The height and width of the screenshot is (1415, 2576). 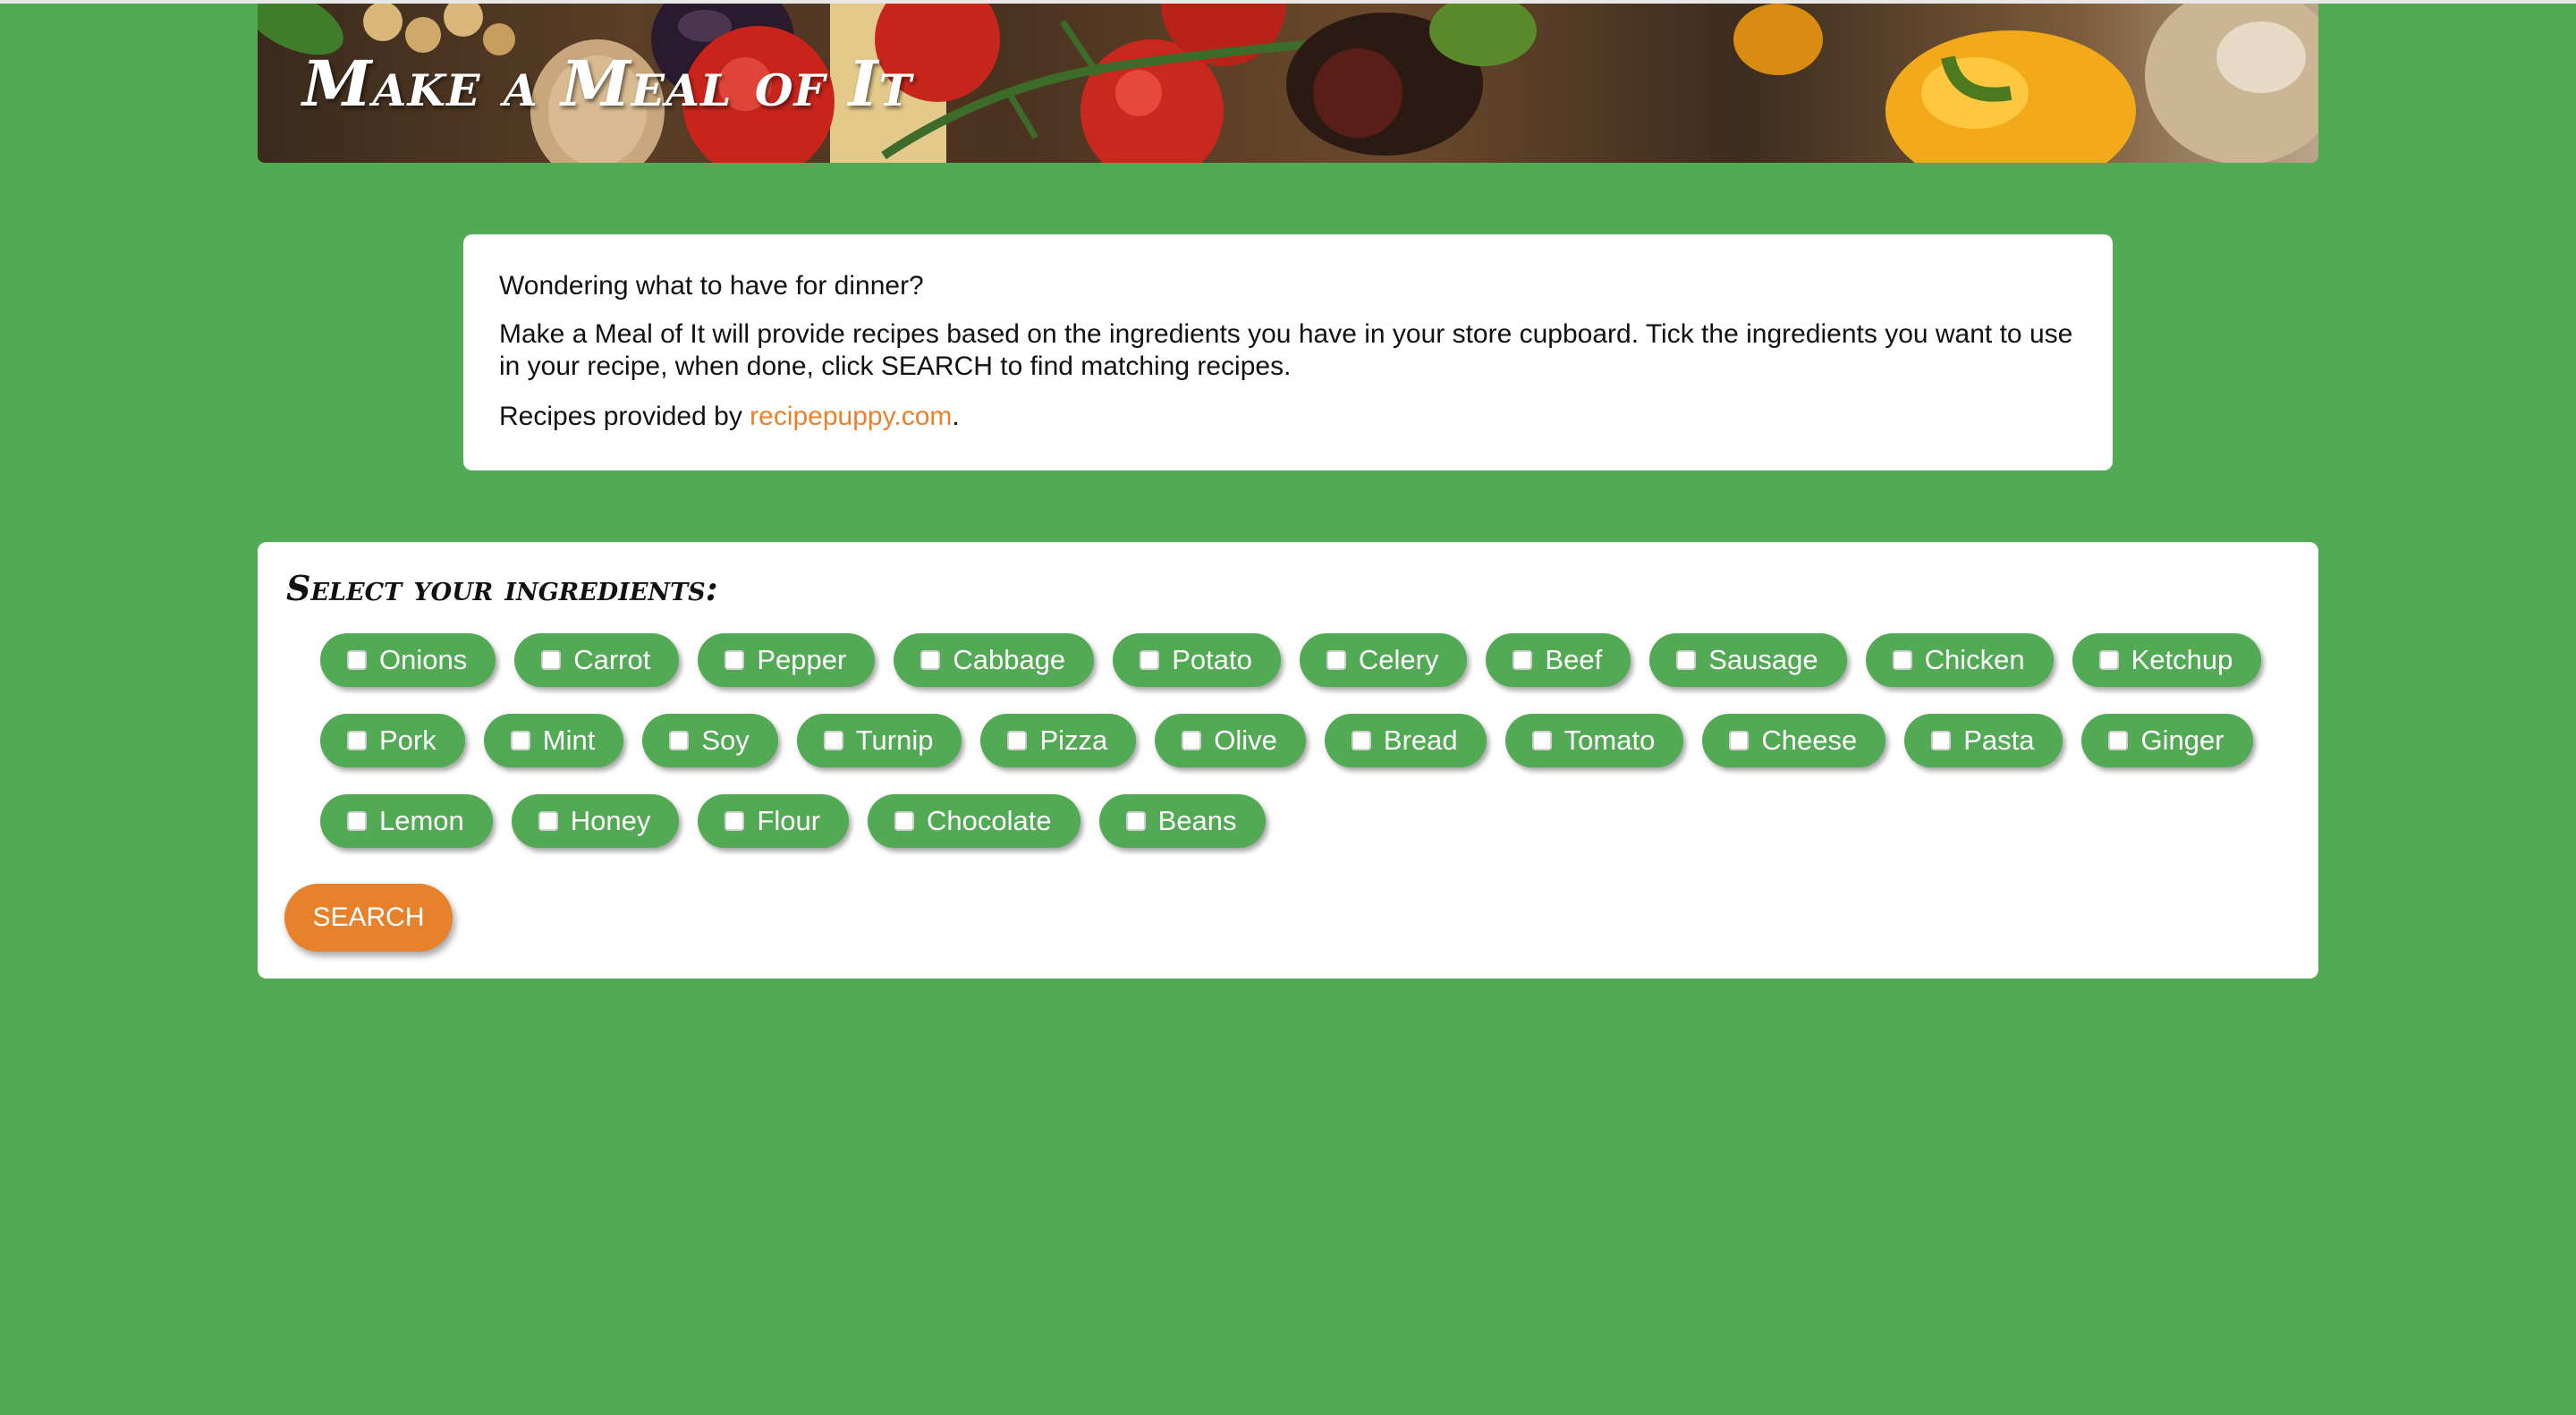 I want to click on ingredient-option-ginger: Ginger, so click(x=2167, y=741).